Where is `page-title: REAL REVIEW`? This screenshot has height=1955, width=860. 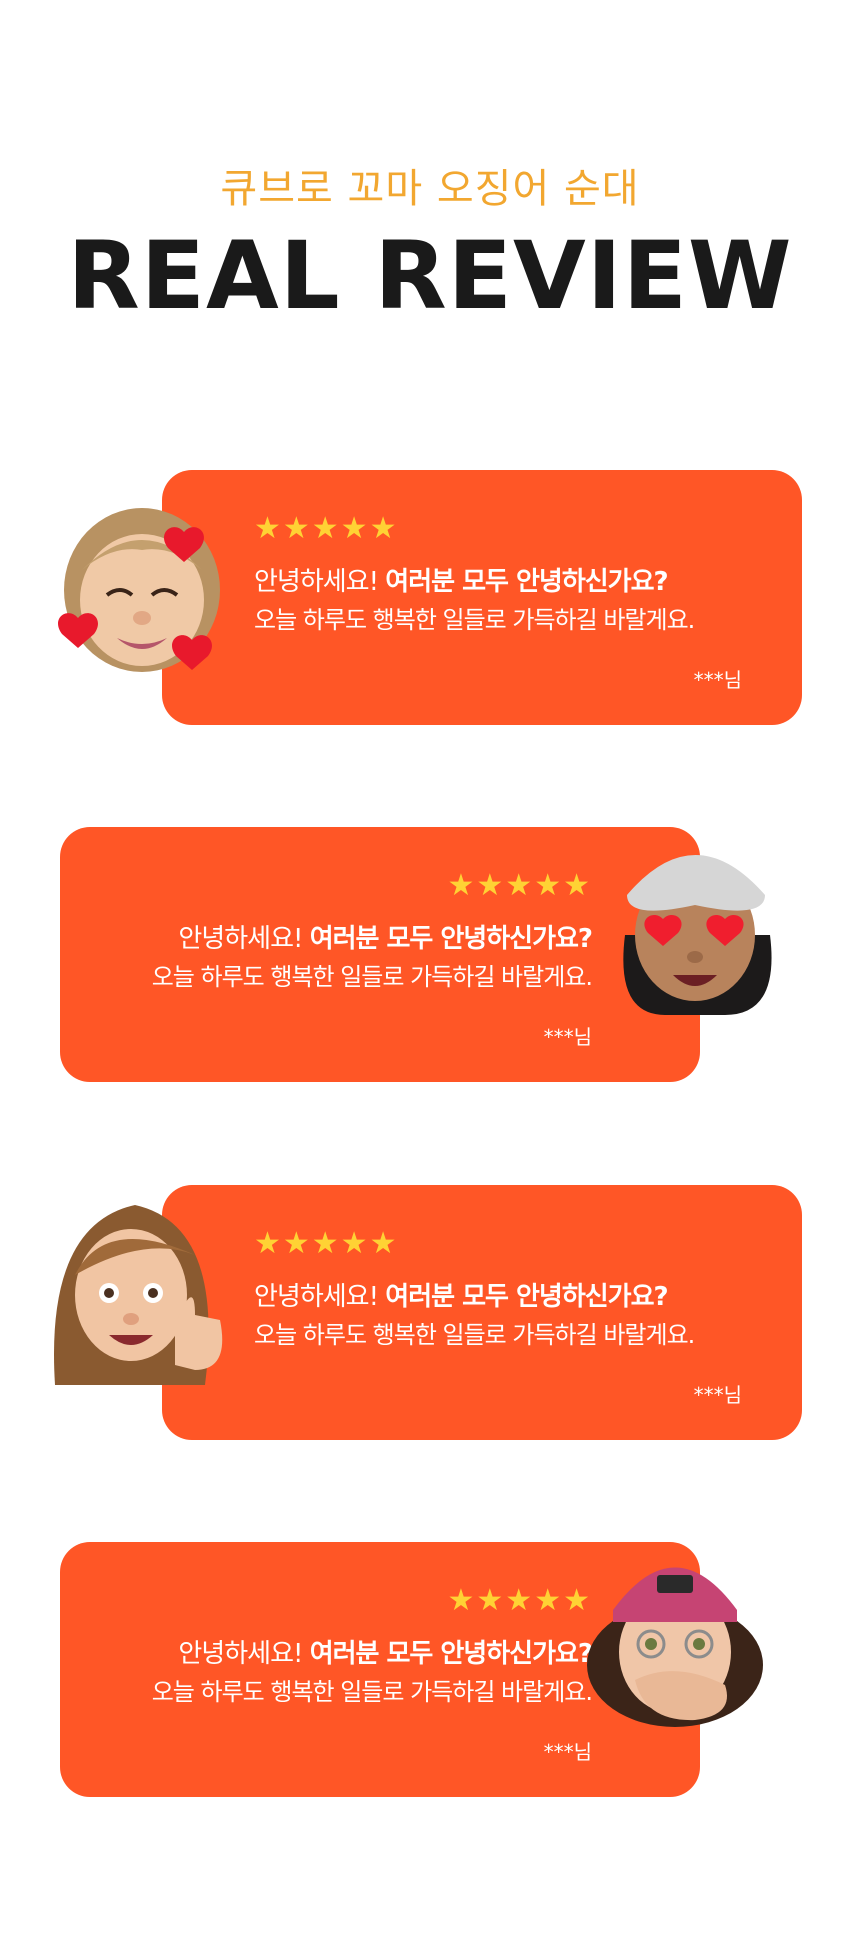
page-title: REAL REVIEW is located at coordinates (430, 276).